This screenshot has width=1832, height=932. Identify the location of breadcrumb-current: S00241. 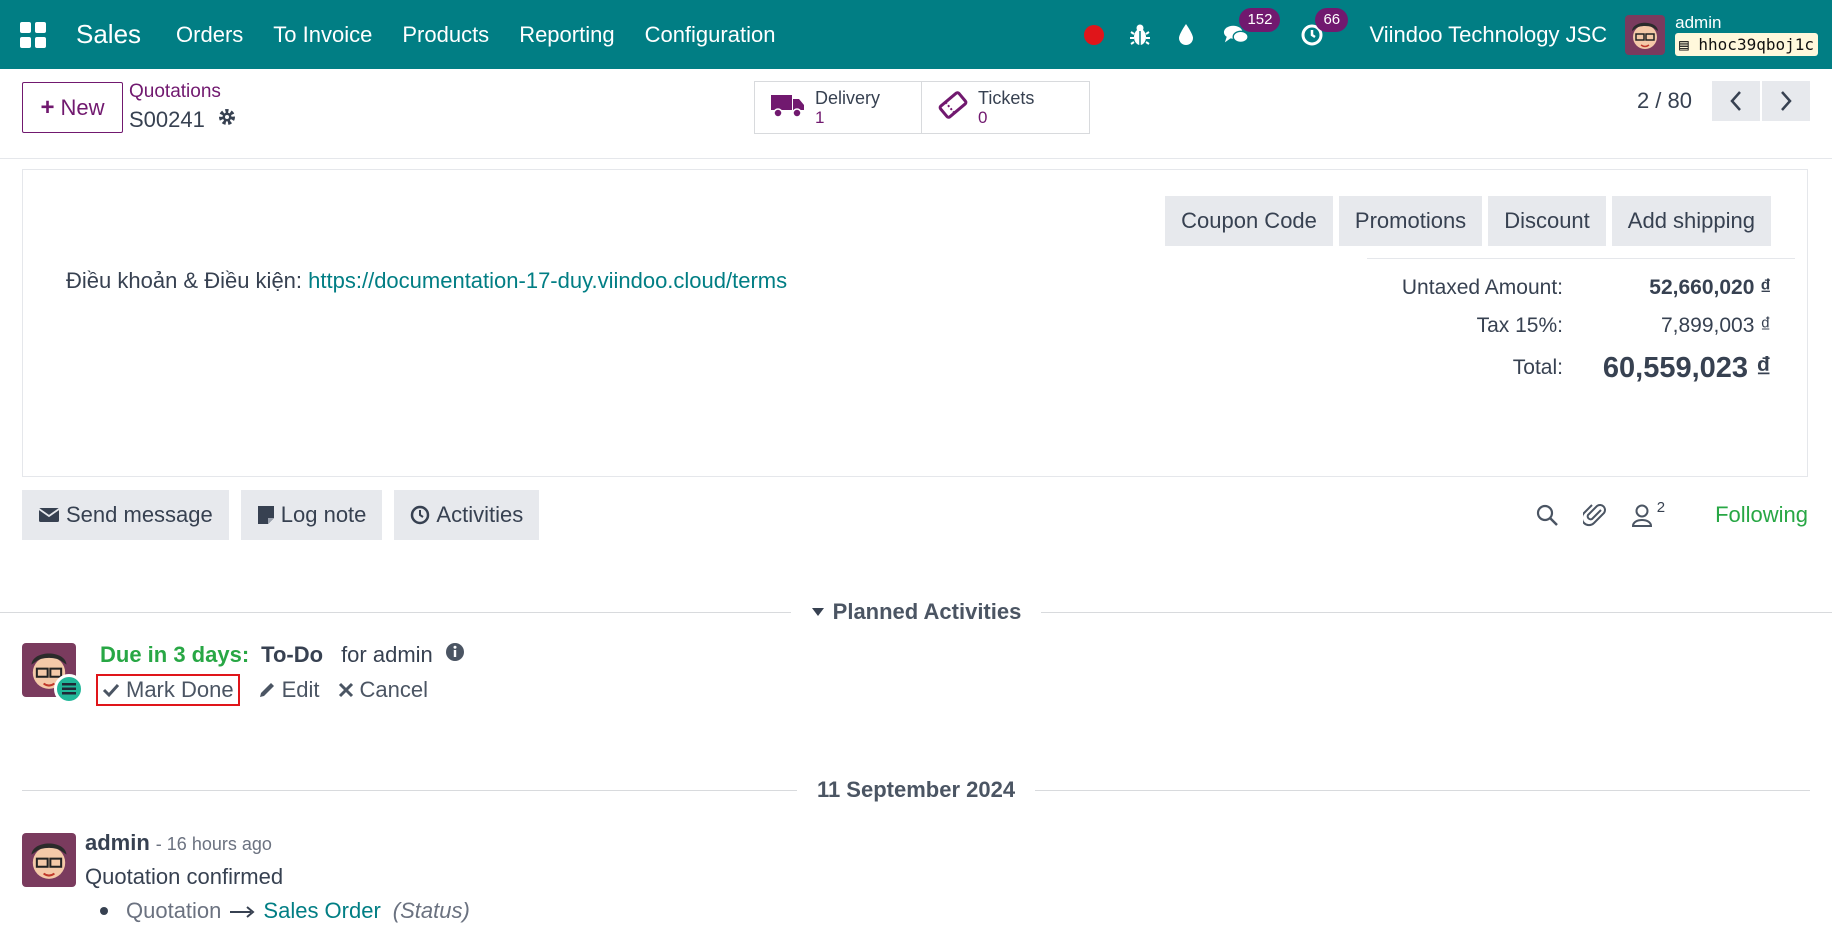
(183, 120).